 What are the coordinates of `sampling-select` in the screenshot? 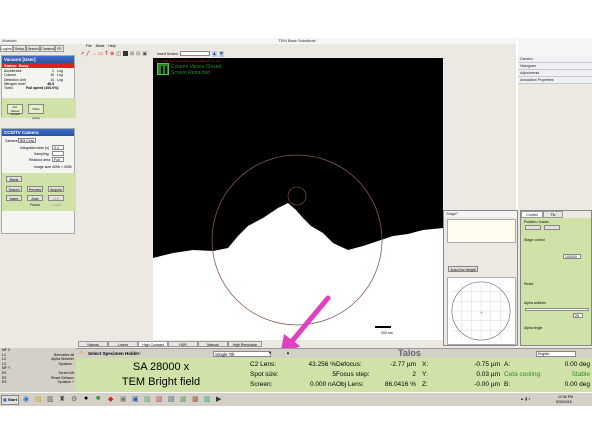 It's located at (58, 153).